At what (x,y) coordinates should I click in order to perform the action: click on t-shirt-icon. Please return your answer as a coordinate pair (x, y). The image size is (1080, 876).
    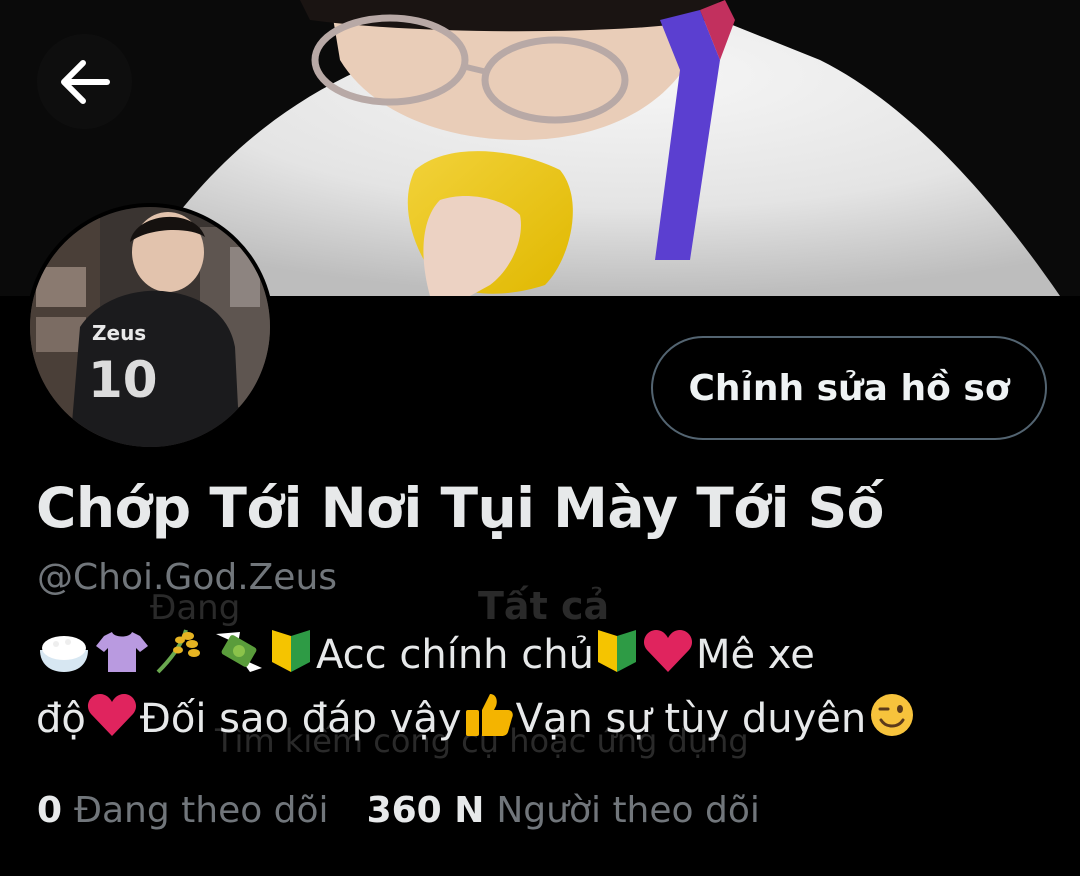
    Looking at the image, I should click on (122, 659).